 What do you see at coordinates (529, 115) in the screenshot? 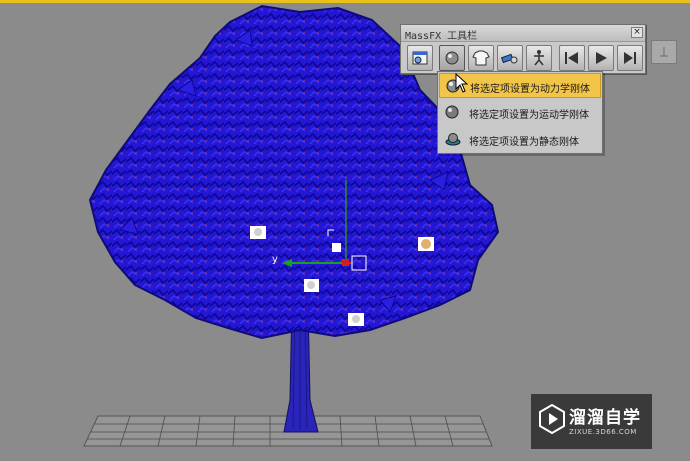
I see `menu-item-label: 将选定项设置为运动学刚体` at bounding box center [529, 115].